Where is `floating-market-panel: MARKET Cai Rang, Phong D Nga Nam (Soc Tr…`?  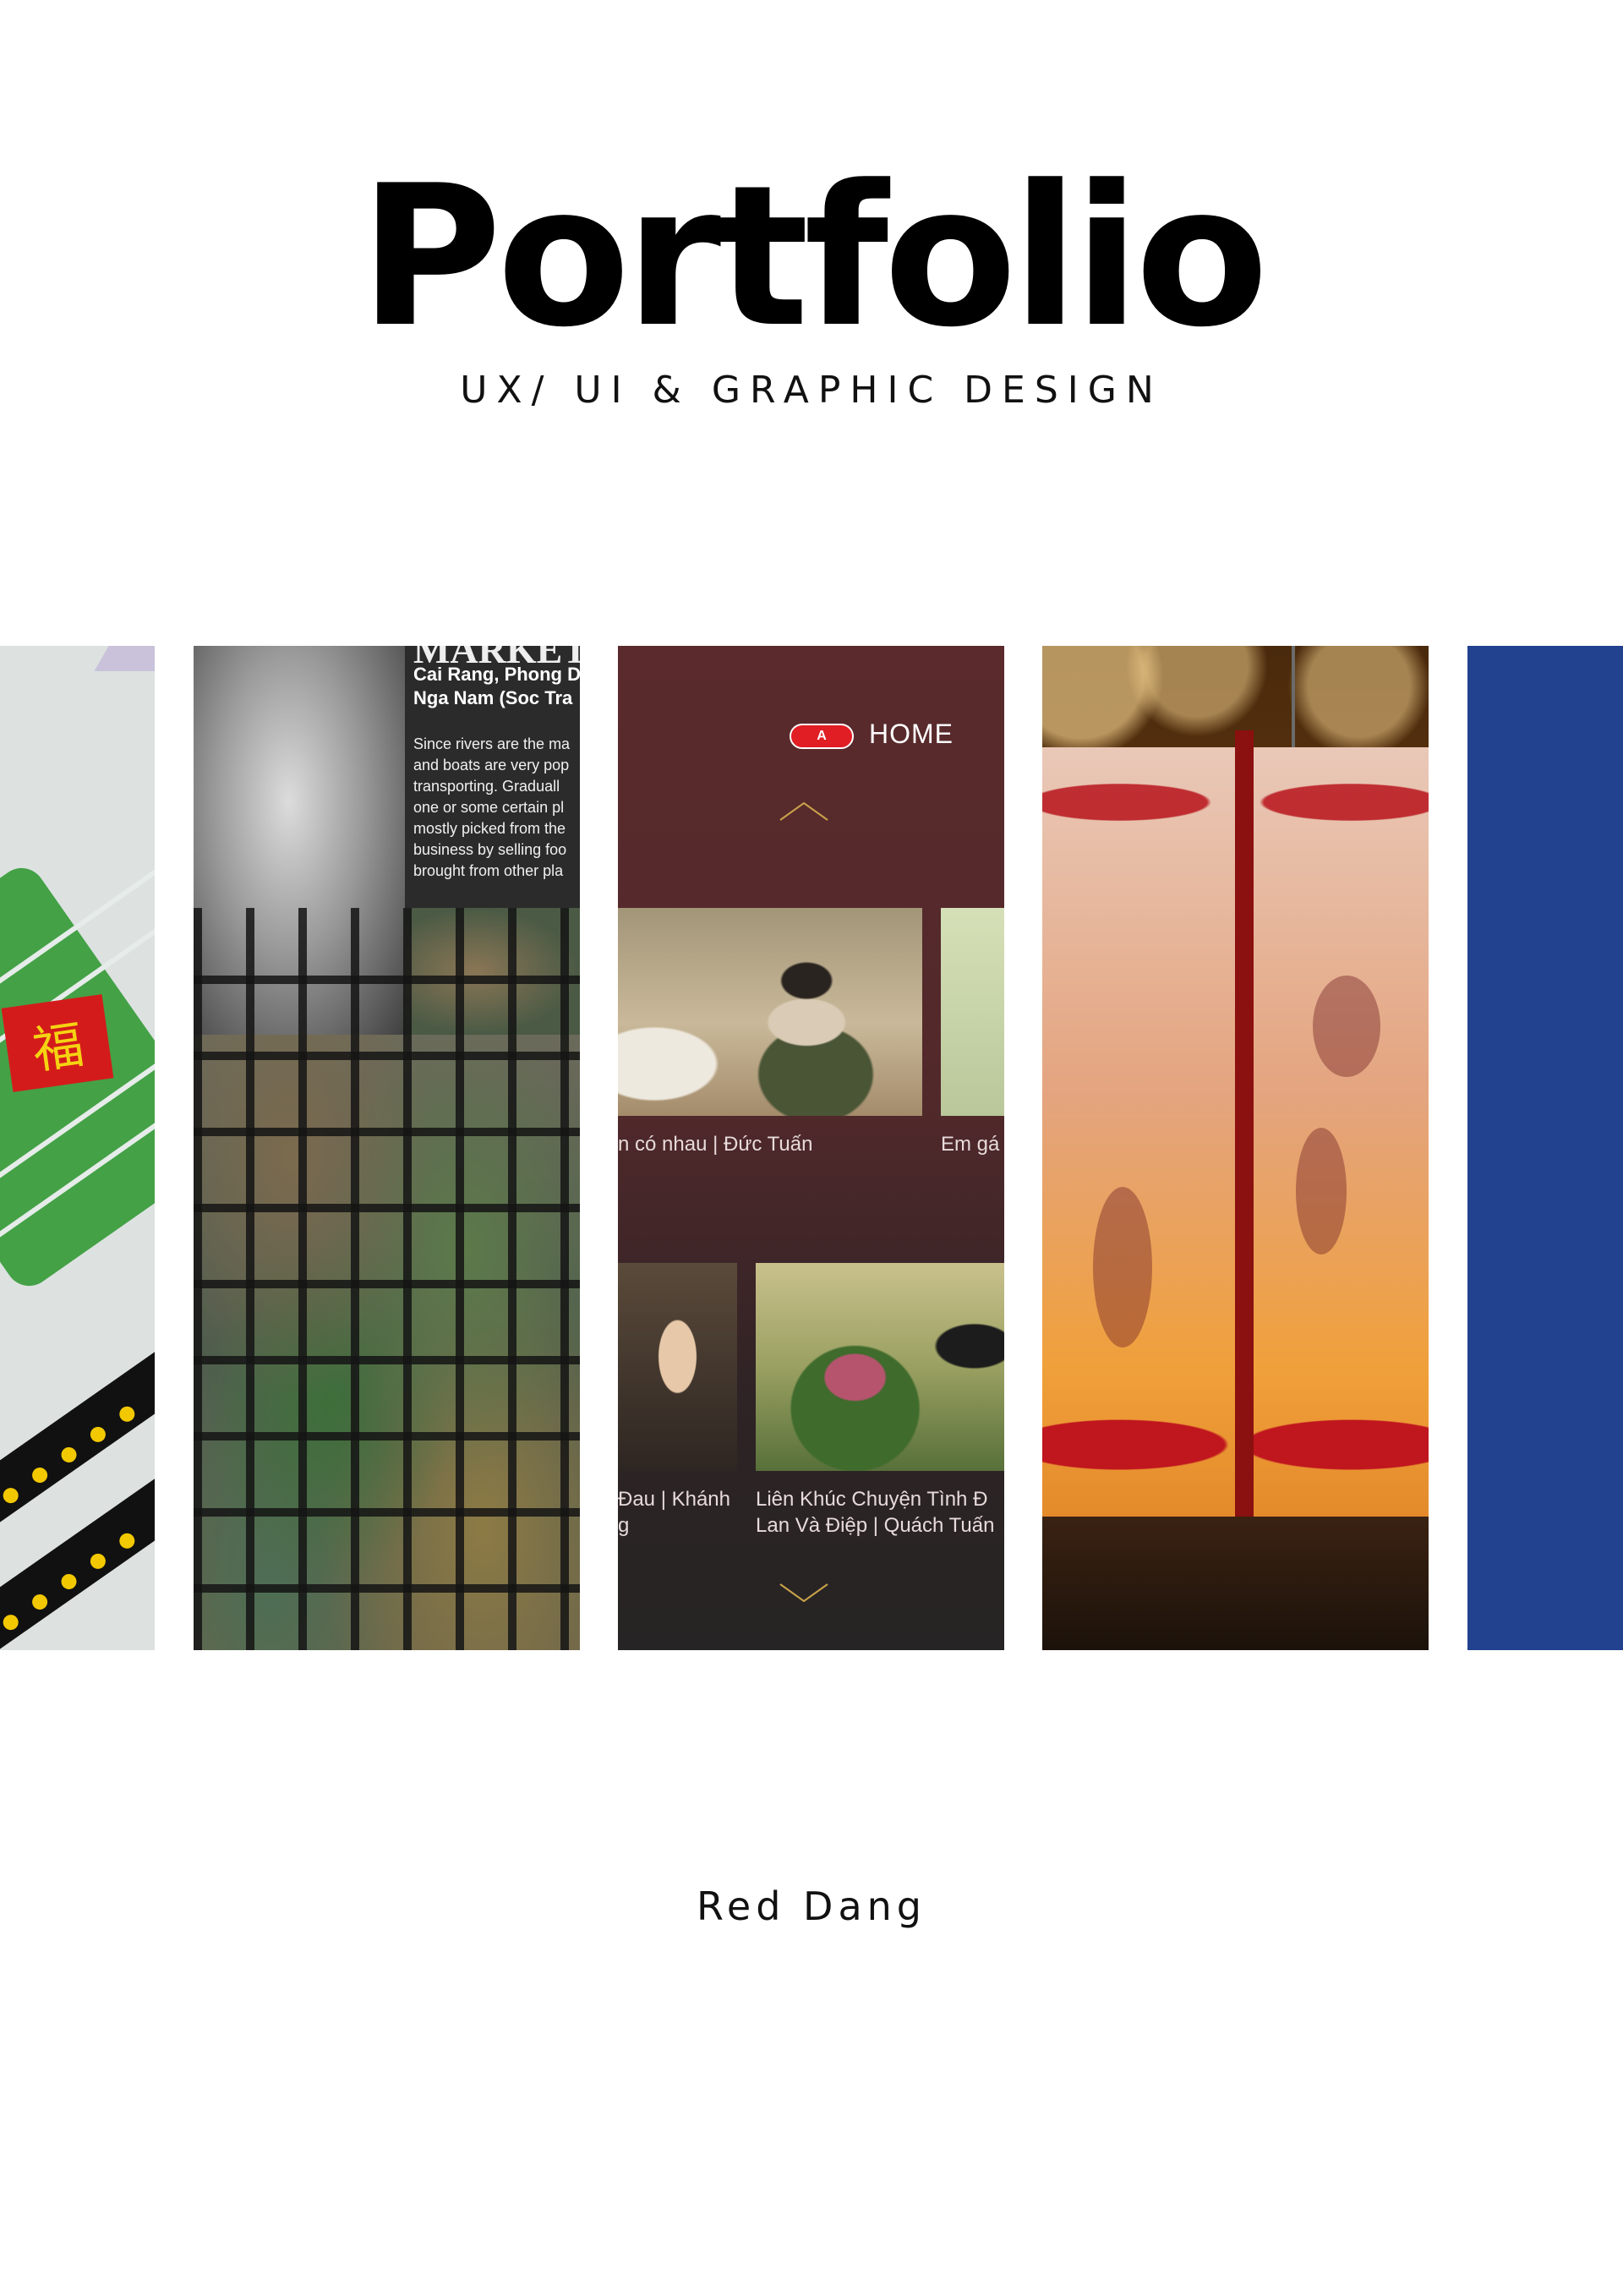 floating-market-panel: MARKET Cai Rang, Phong D Nga Nam (Soc Tr… is located at coordinates (387, 1148).